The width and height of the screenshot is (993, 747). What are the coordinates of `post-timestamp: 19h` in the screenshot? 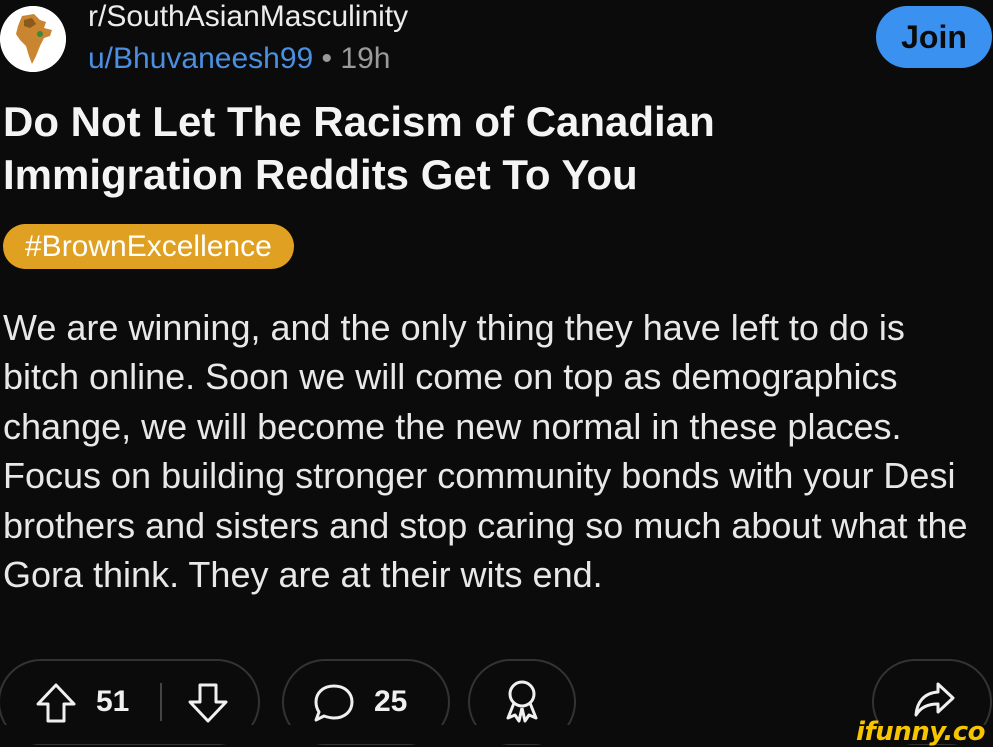 It's located at (365, 58).